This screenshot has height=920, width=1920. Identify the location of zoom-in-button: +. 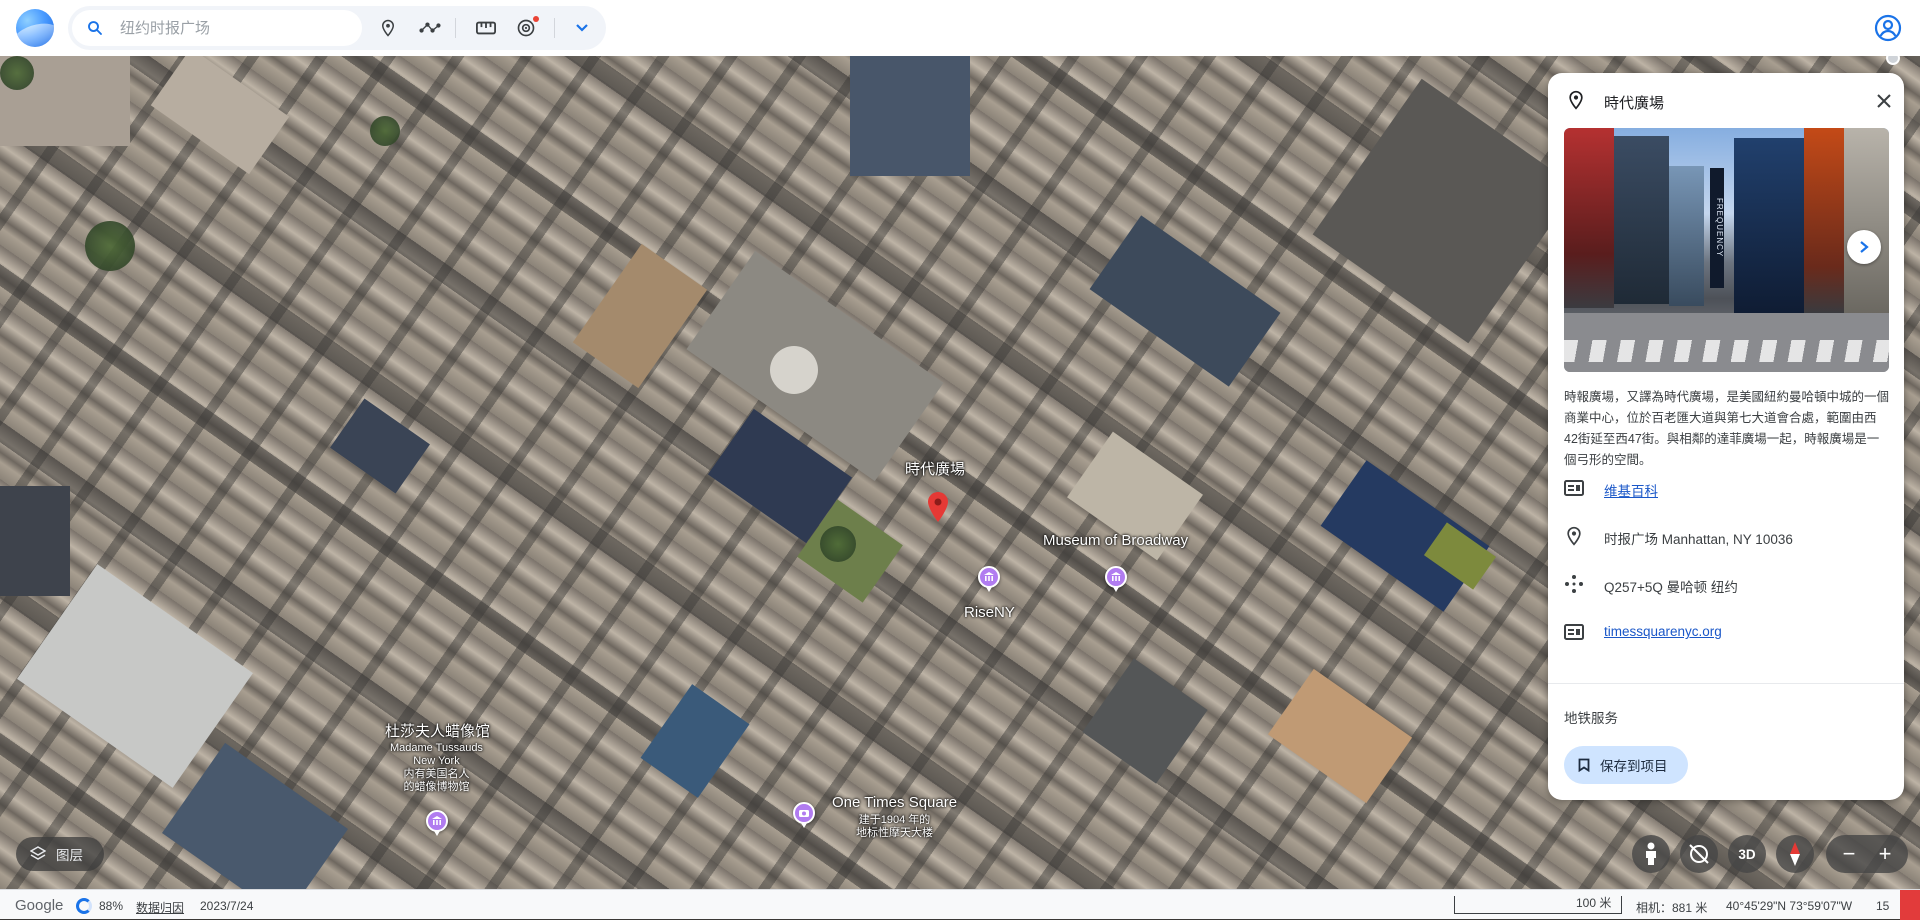
(1885, 854).